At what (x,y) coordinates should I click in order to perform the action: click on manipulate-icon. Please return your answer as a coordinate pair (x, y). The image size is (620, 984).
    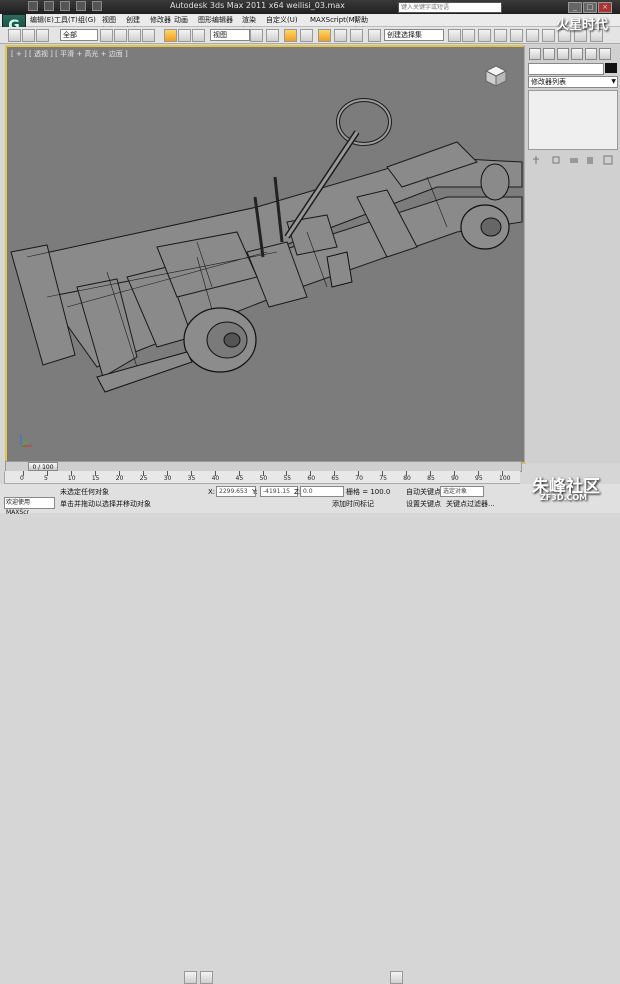
    Looking at the image, I should click on (272, 35).